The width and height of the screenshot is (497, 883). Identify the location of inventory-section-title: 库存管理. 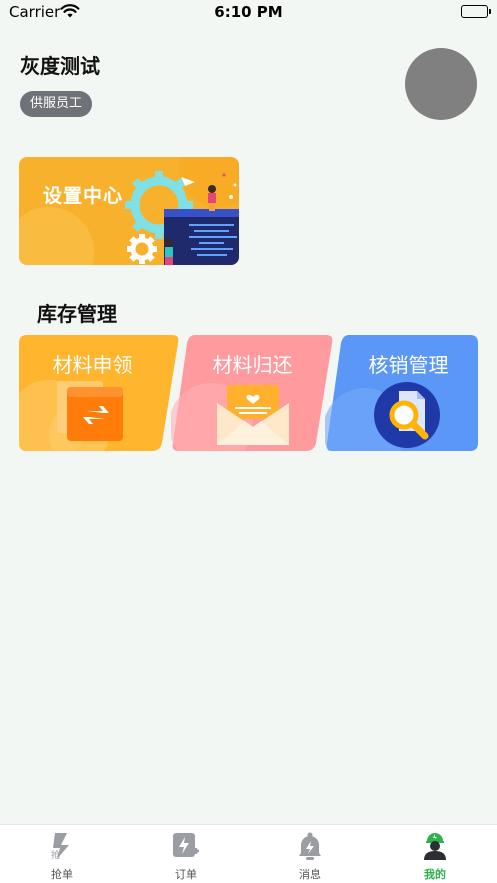
(77, 314).